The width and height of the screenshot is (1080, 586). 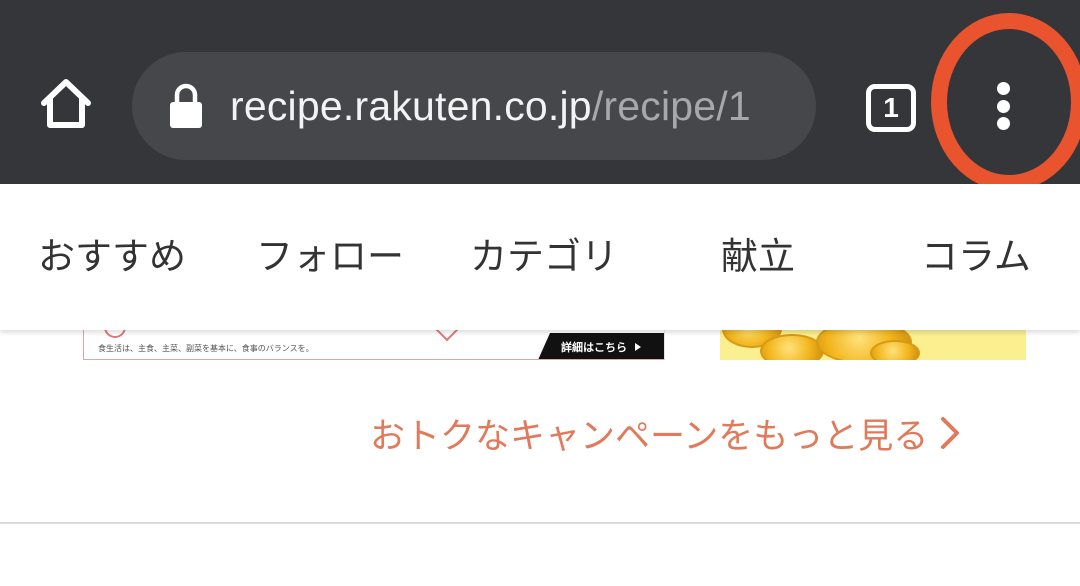 What do you see at coordinates (374, 345) in the screenshot?
I see `promo-banner: 食生活は、主食、主菜、副菜を基本に、食事のバランスを。 詳細はこちら` at bounding box center [374, 345].